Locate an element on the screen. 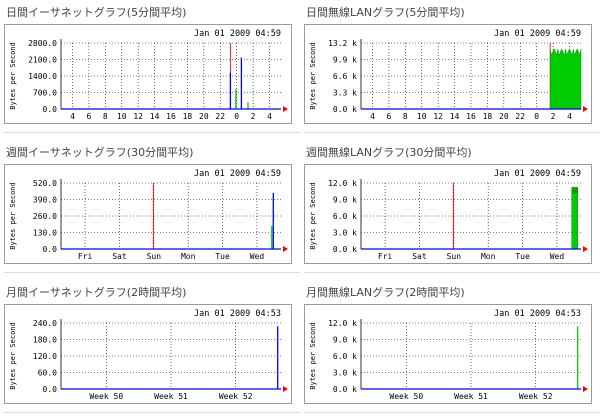  graph-title: 月間無線LANグラフ(2時間平均) is located at coordinates (385, 292).